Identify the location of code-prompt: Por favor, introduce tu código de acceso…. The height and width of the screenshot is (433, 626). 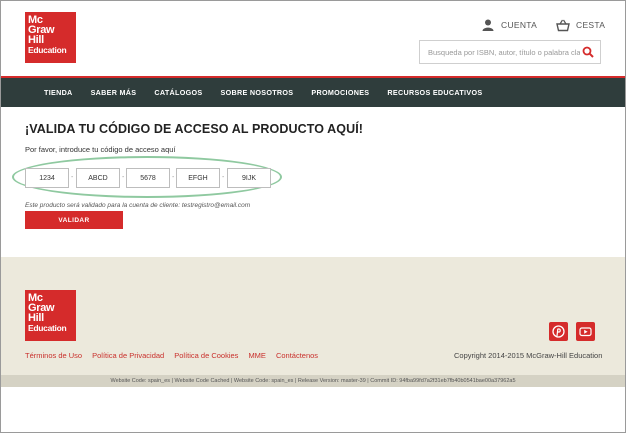
(100, 149).